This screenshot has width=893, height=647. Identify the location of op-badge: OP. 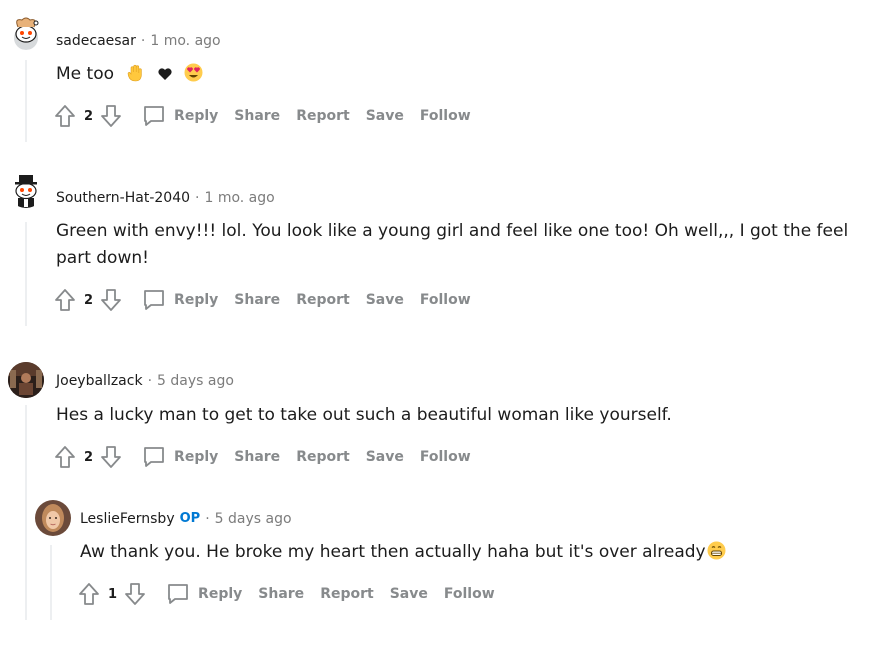
(190, 518).